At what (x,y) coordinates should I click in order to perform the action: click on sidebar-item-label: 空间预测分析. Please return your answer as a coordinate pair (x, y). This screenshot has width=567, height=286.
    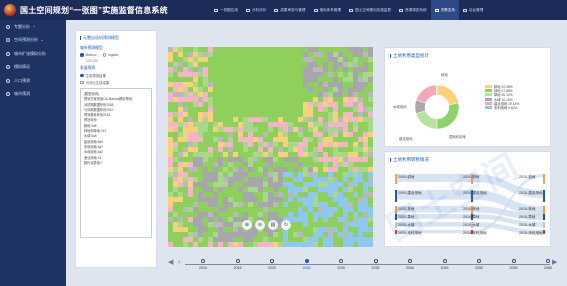
    Looking at the image, I should click on (26, 40).